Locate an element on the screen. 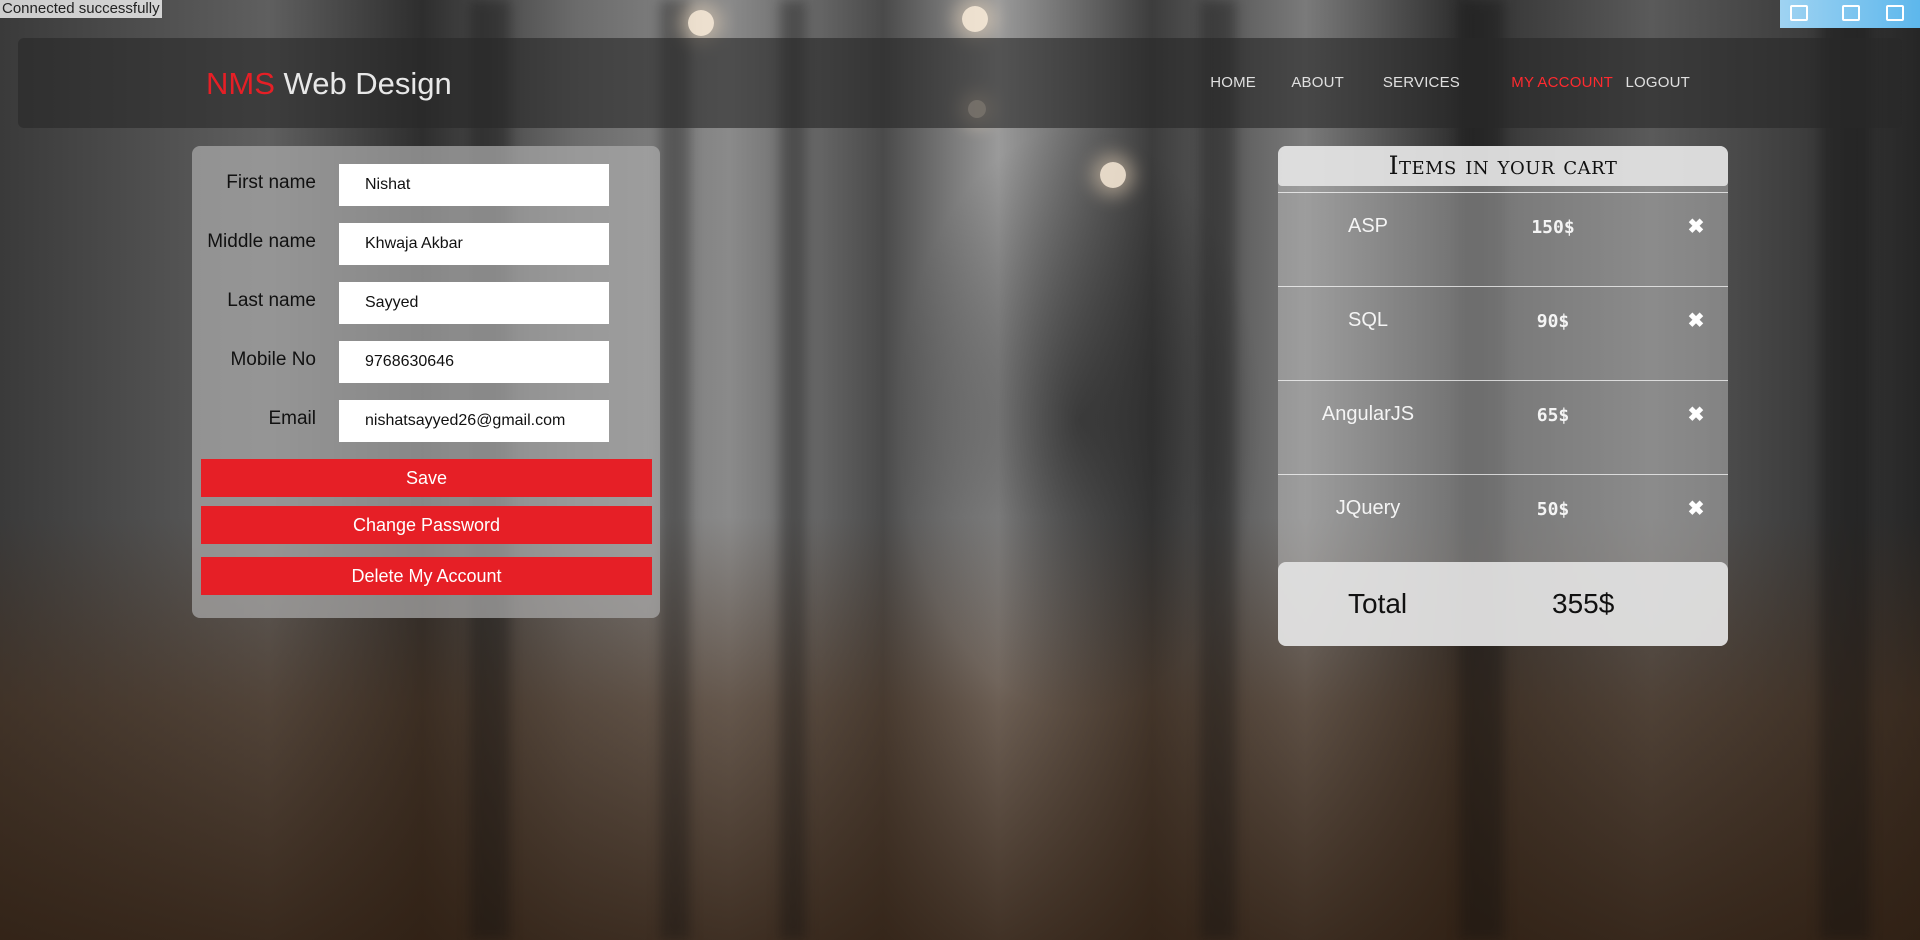 Image resolution: width=1920 pixels, height=940 pixels. cart-title: Items in your cart is located at coordinates (1503, 166).